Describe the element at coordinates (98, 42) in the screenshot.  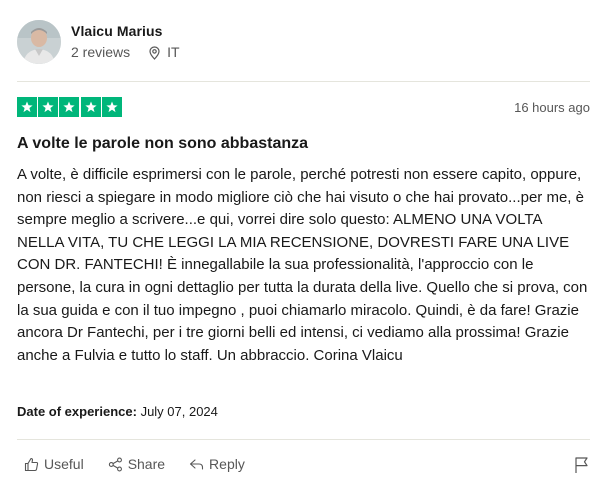
I see `reviewer-header: Vlaicu Marius 2 reviews IT` at that location.